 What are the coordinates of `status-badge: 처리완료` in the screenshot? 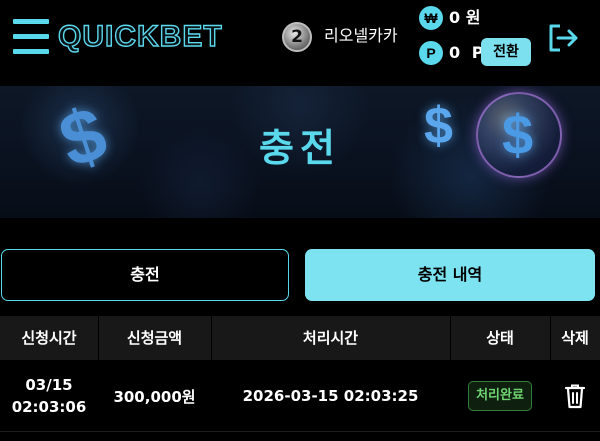 It's located at (500, 396).